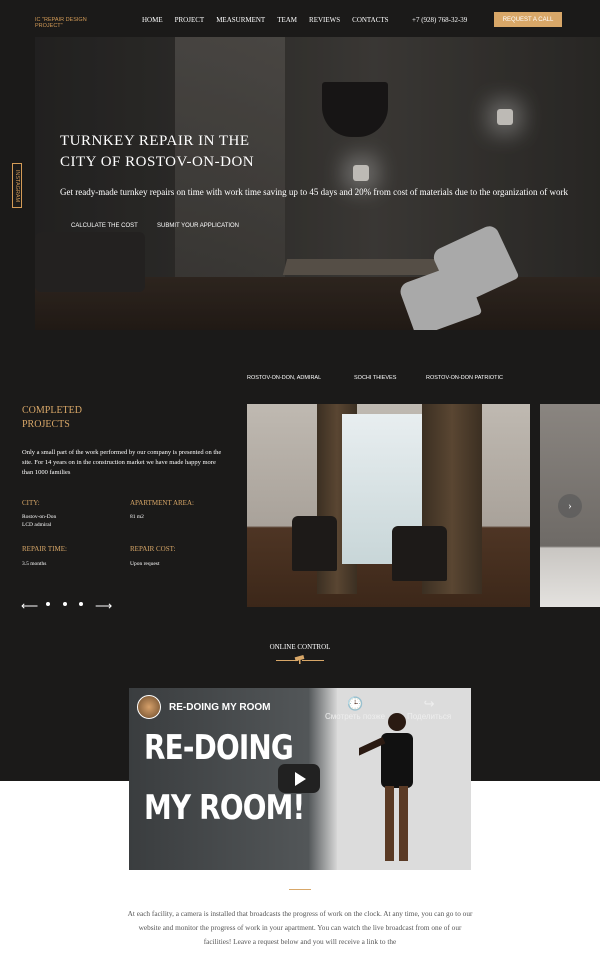 The image size is (600, 971). I want to click on phone-number: +7 (928) 768-32-39, so click(439, 20).